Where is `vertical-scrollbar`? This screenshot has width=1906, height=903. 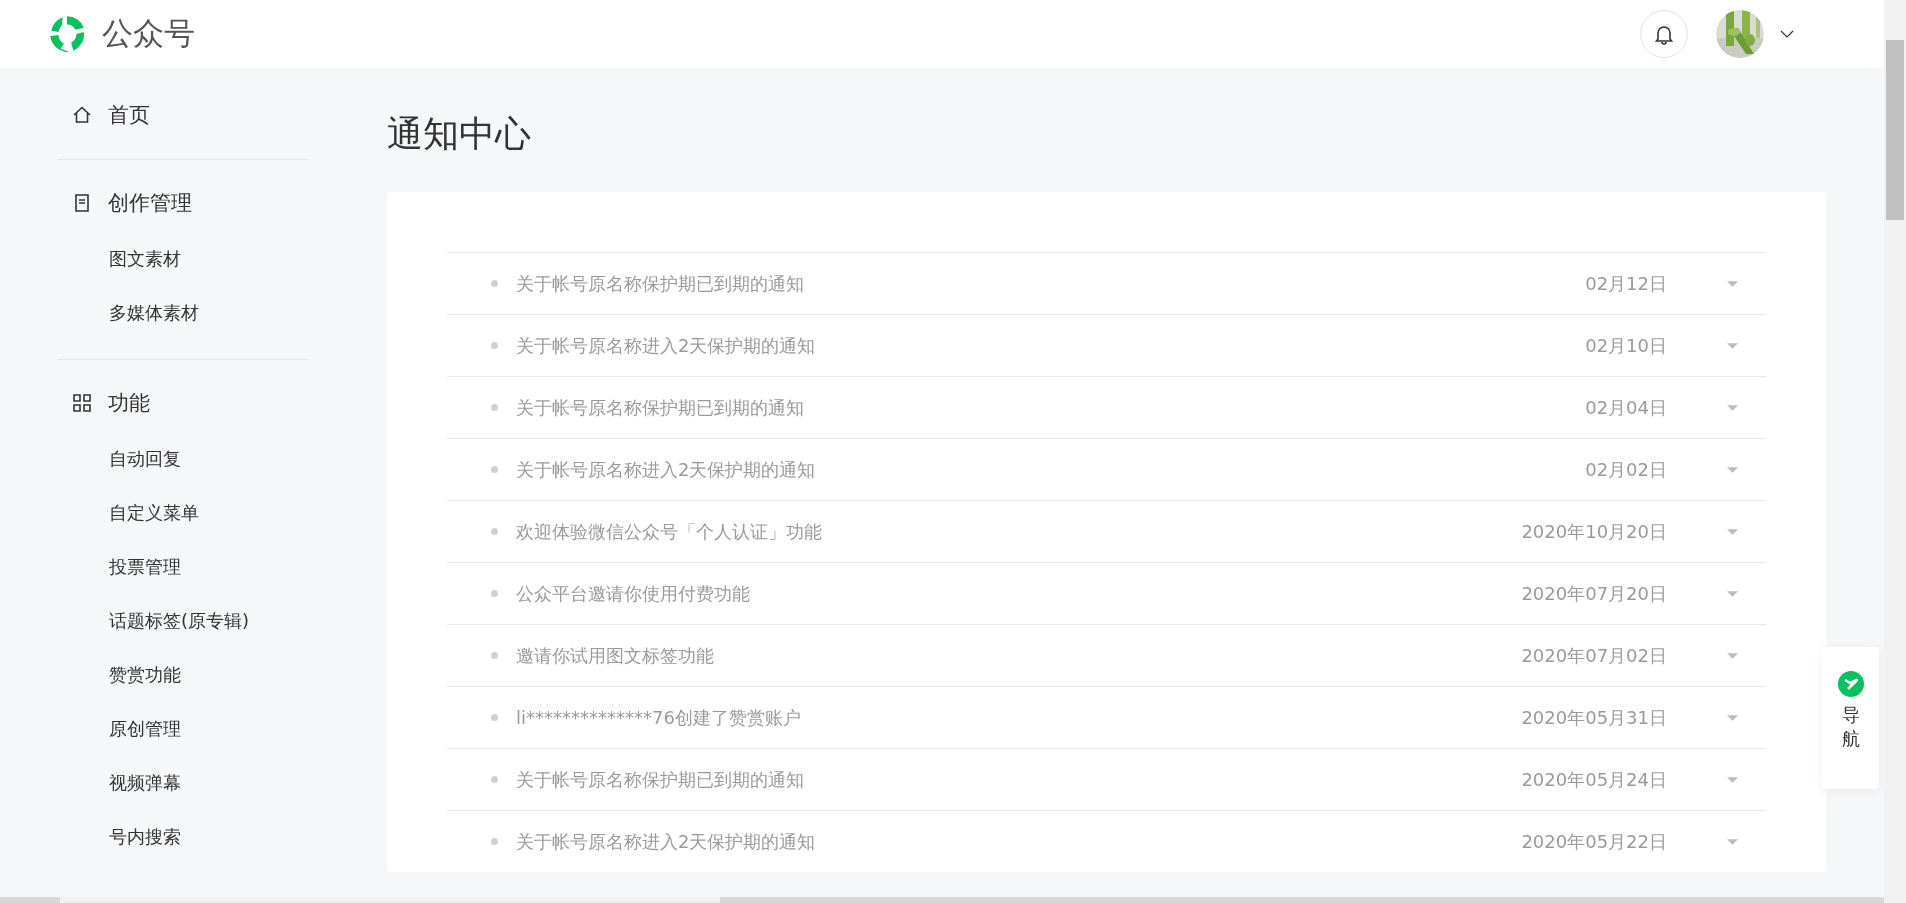
vertical-scrollbar is located at coordinates (1895, 451).